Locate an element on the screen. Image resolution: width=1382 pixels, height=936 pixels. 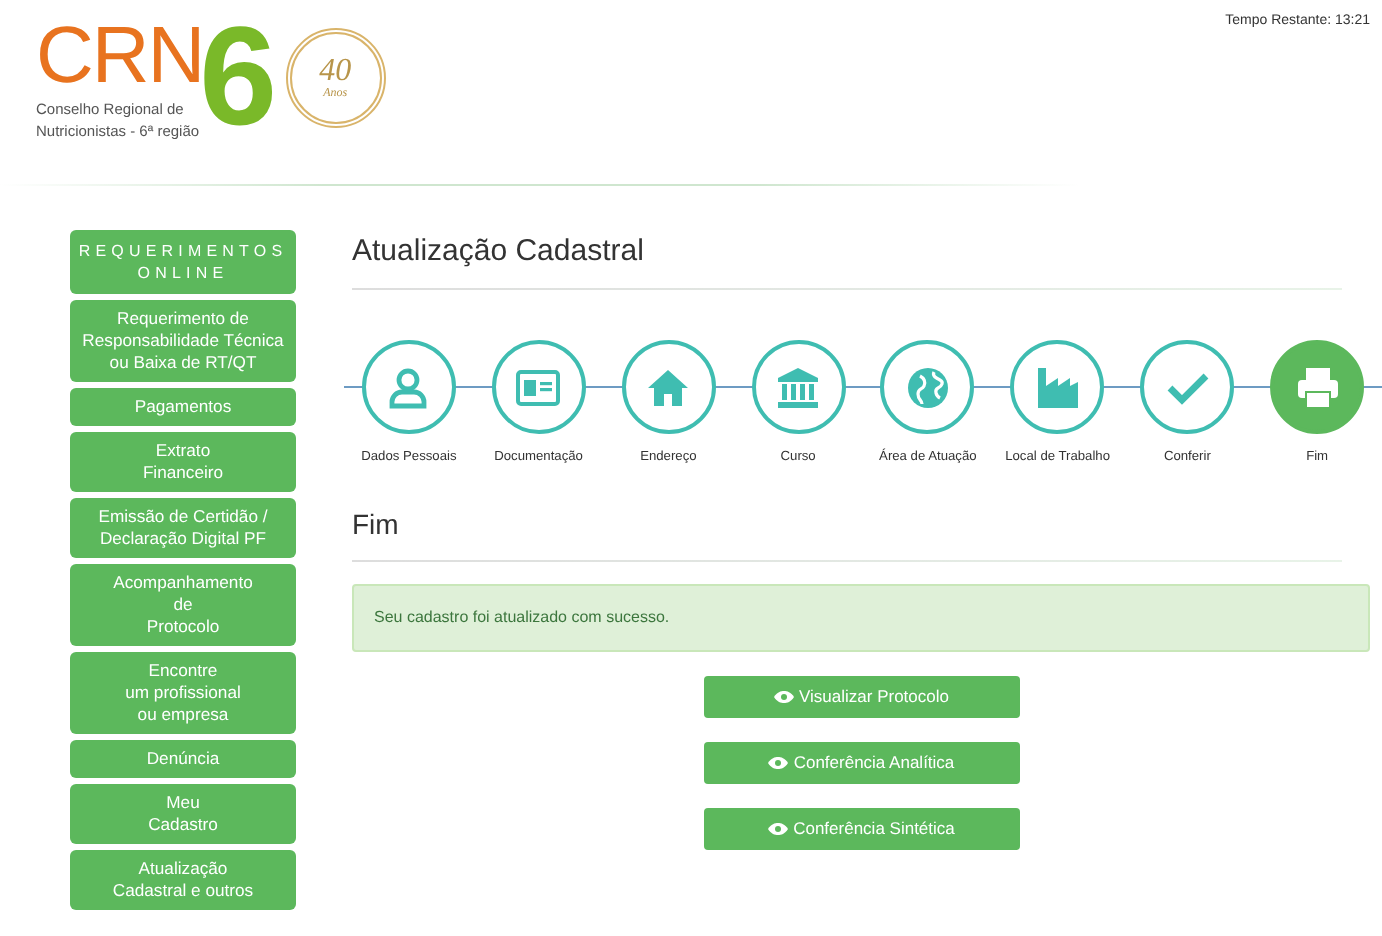
section-title: Fim is located at coordinates (376, 524).